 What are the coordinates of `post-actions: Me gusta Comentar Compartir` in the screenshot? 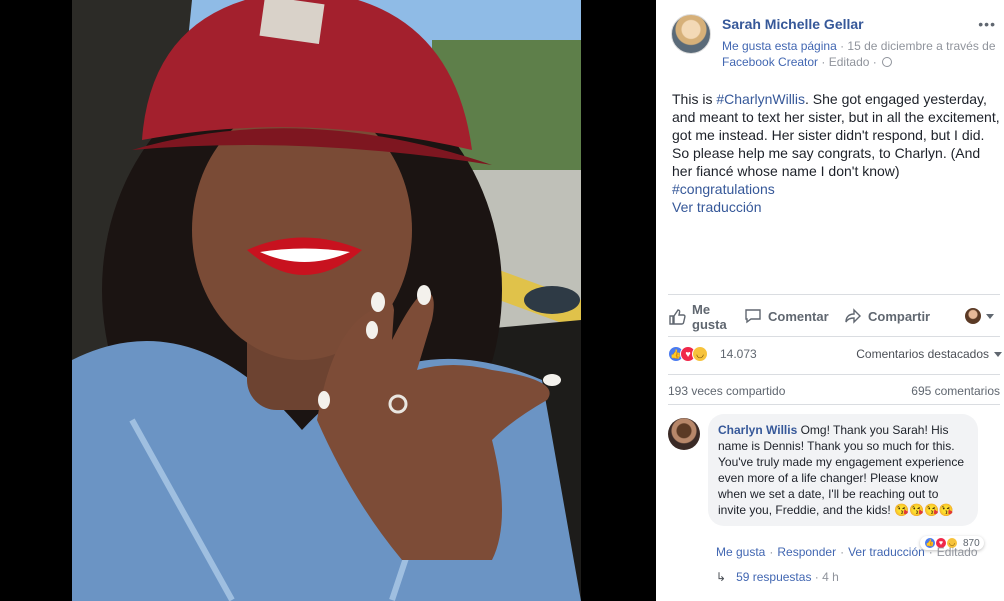 It's located at (836, 316).